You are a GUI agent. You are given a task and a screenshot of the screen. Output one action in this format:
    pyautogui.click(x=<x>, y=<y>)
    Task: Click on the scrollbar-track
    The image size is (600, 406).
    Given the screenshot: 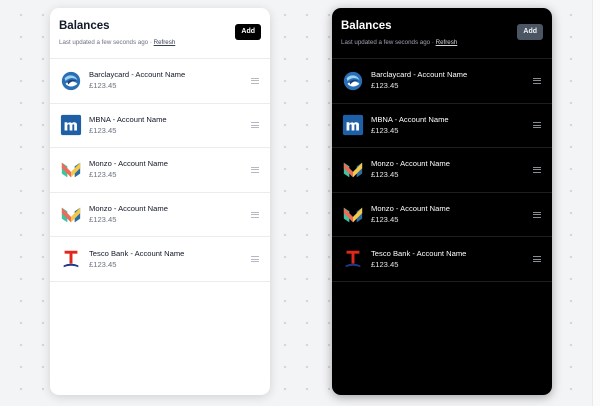 What is the action you would take?
    pyautogui.click(x=596, y=203)
    